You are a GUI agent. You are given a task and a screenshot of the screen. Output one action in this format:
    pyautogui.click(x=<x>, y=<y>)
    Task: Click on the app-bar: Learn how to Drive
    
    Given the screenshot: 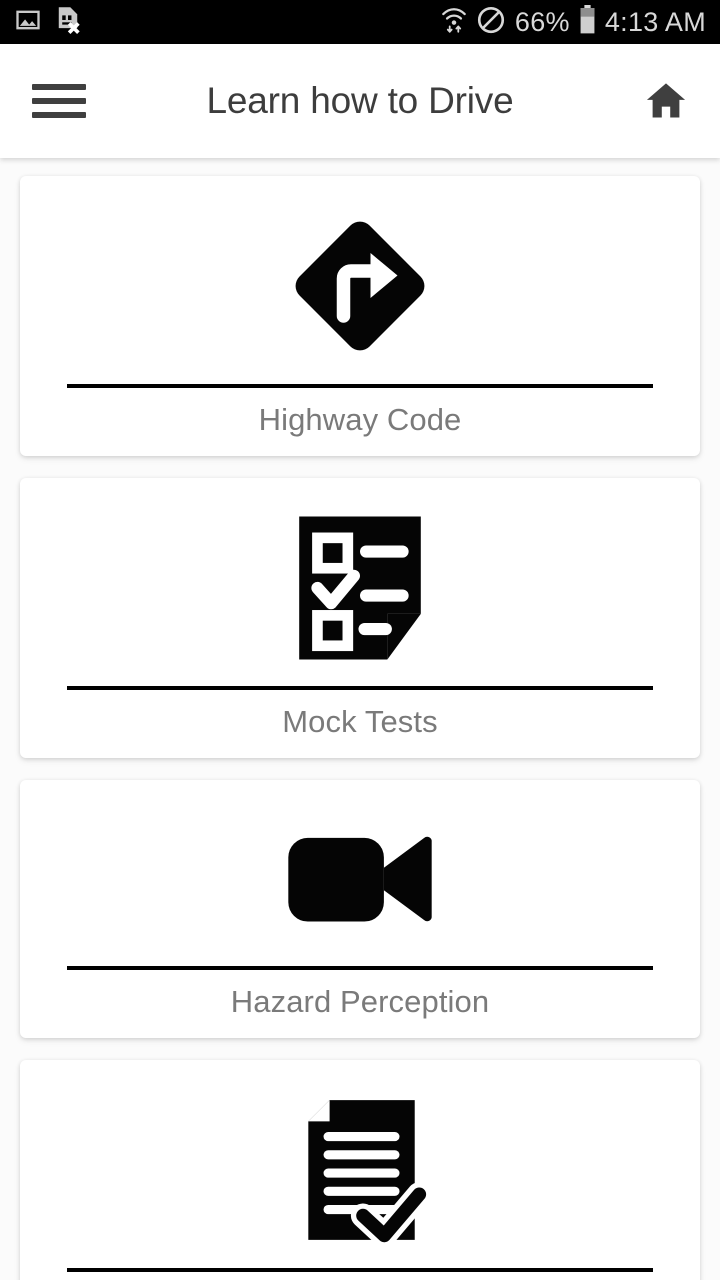 What is the action you would take?
    pyautogui.click(x=360, y=101)
    